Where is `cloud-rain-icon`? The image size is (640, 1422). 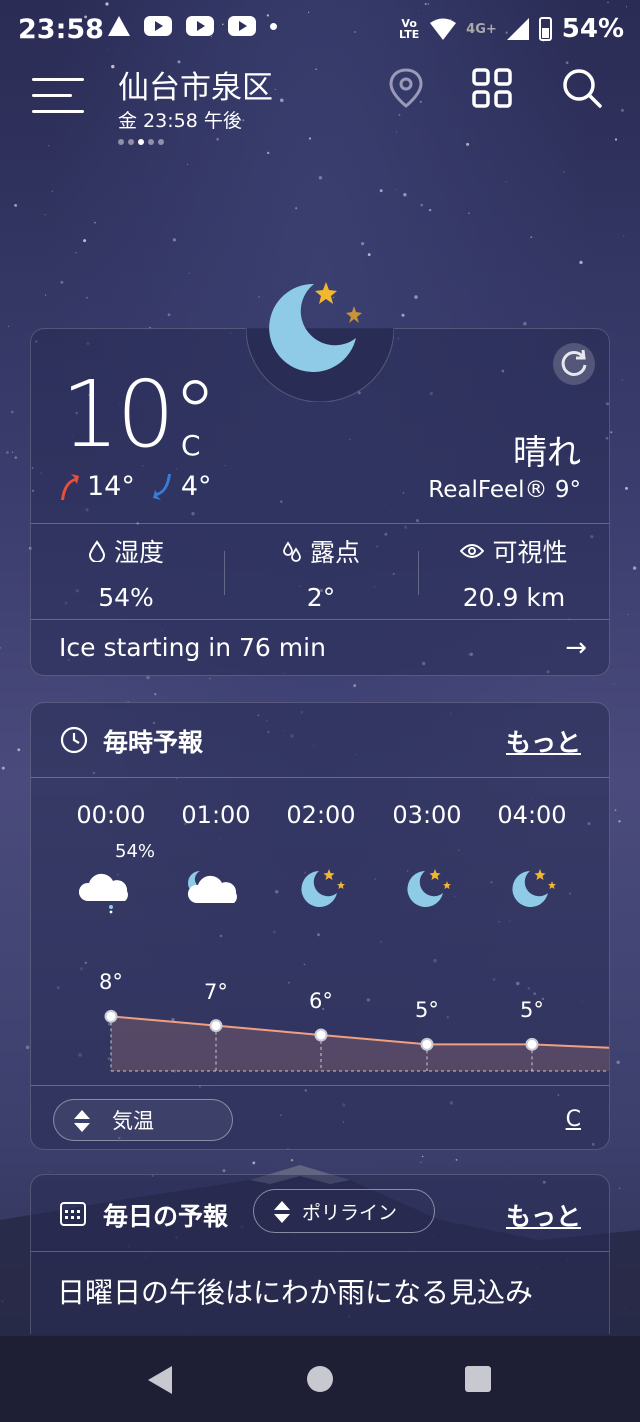
cloud-rain-icon is located at coordinates (110, 889).